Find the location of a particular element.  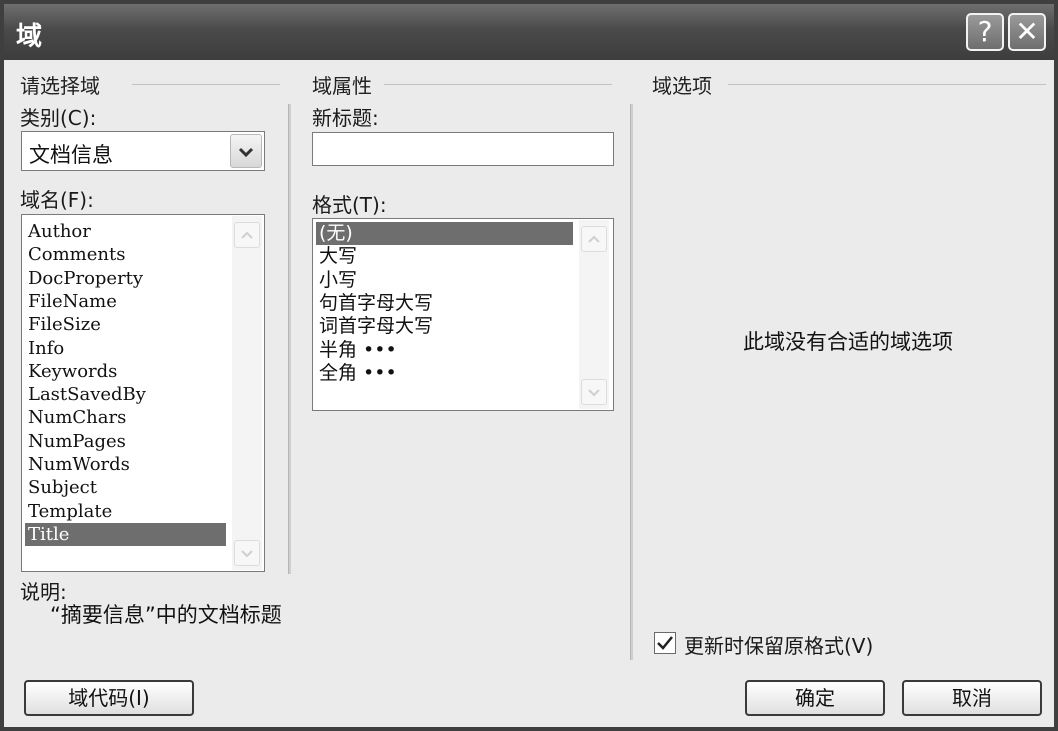

category-label: 类别(C): is located at coordinates (58, 118).